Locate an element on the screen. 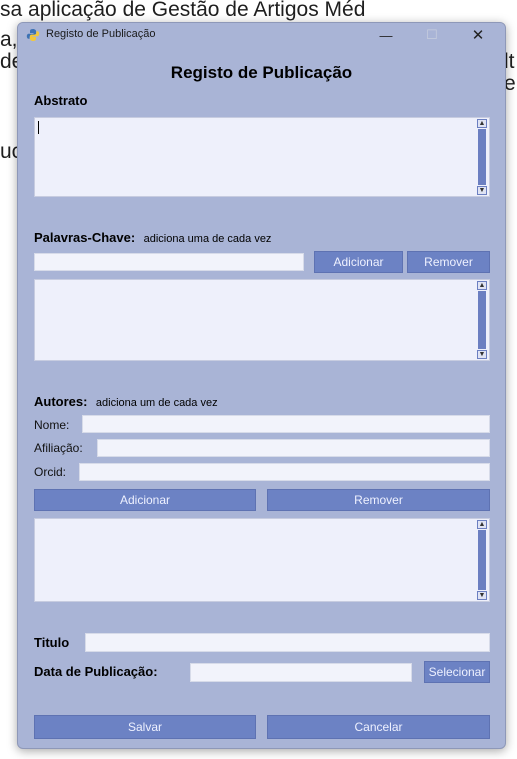 The width and height of the screenshot is (517, 759). window-title: Registo de Publicação is located at coordinates (101, 34).